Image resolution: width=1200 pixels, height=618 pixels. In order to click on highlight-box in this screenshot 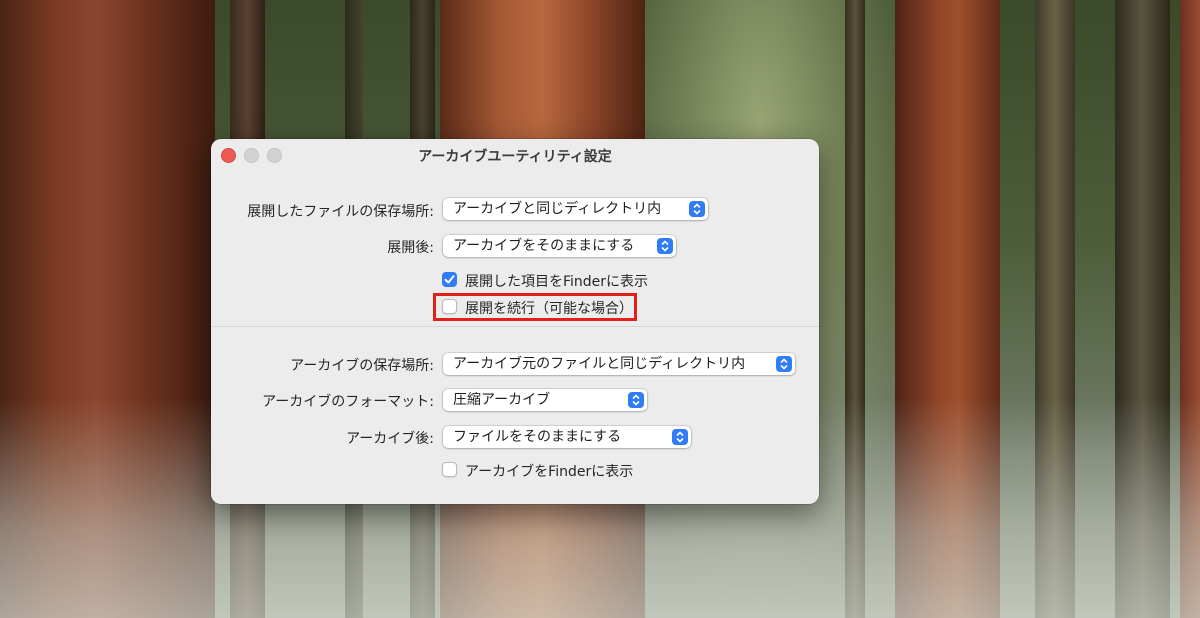, I will do `click(535, 307)`.